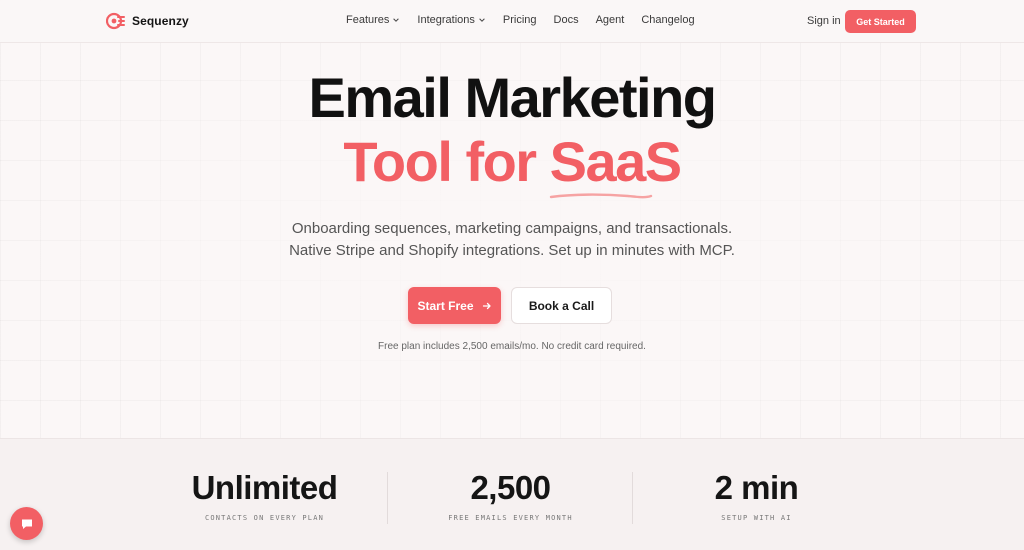 The width and height of the screenshot is (1024, 550). I want to click on stat-label: FREE EMAILS EVERY MONTH, so click(510, 518).